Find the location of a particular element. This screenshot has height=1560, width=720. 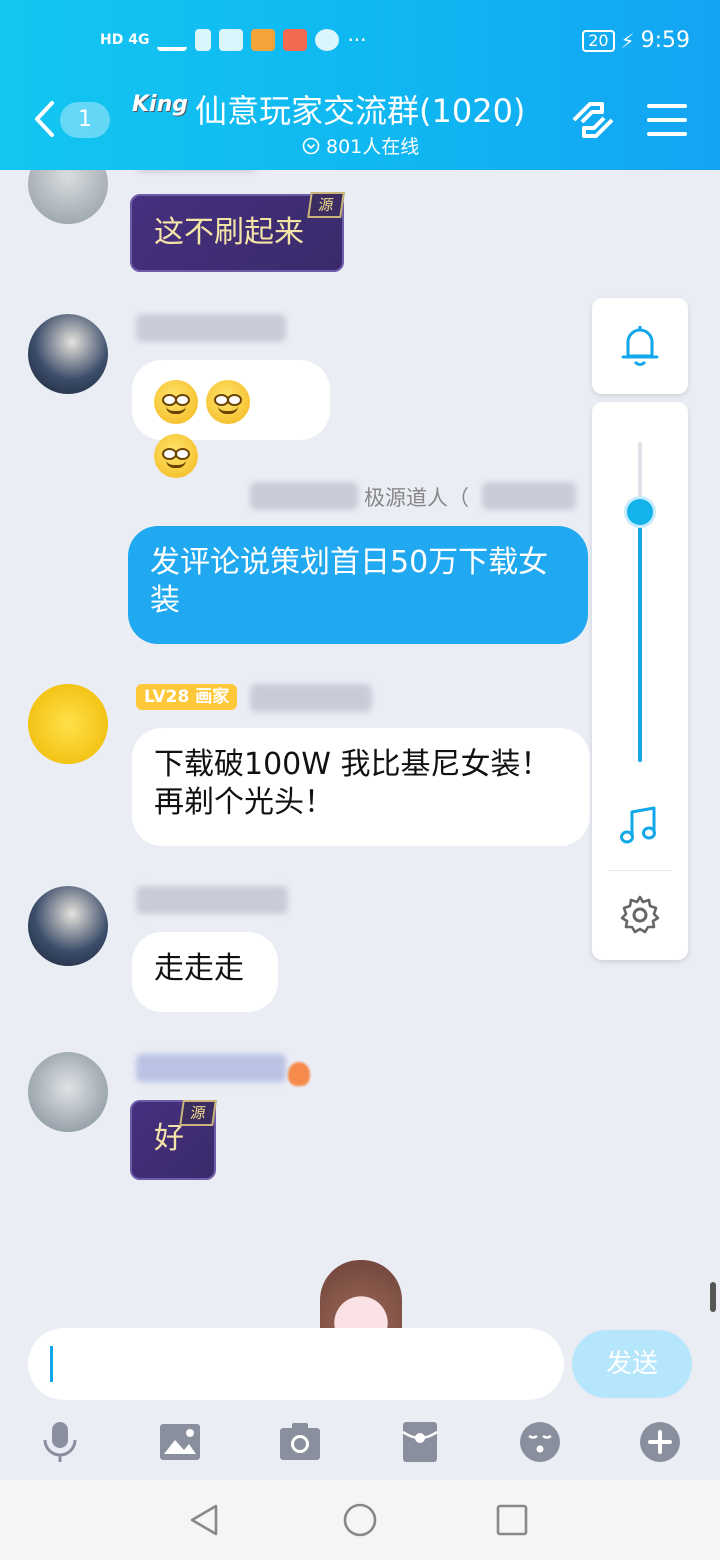

back-icon is located at coordinates (44, 119).